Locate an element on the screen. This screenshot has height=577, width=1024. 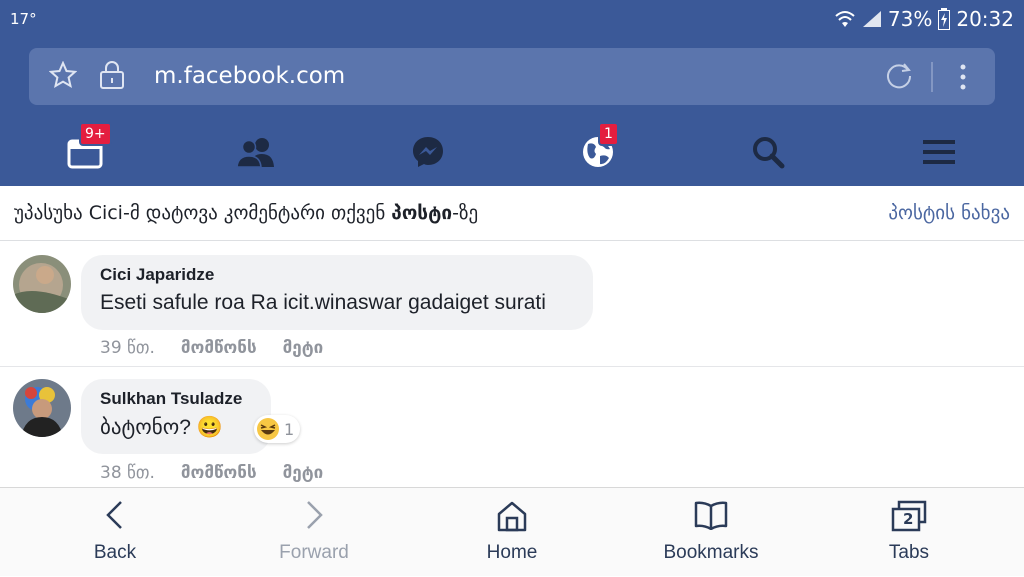
address-separator is located at coordinates (932, 77).